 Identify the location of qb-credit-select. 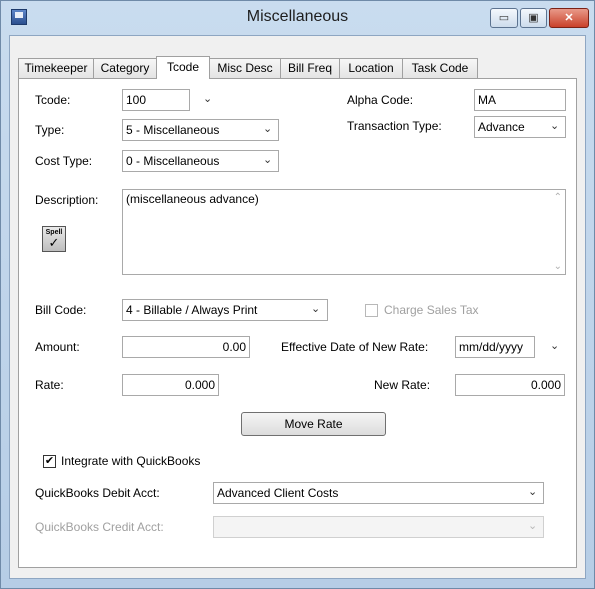
(378, 527).